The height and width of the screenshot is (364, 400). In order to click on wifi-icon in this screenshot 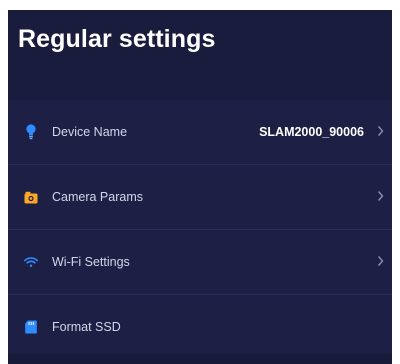, I will do `click(31, 262)`.